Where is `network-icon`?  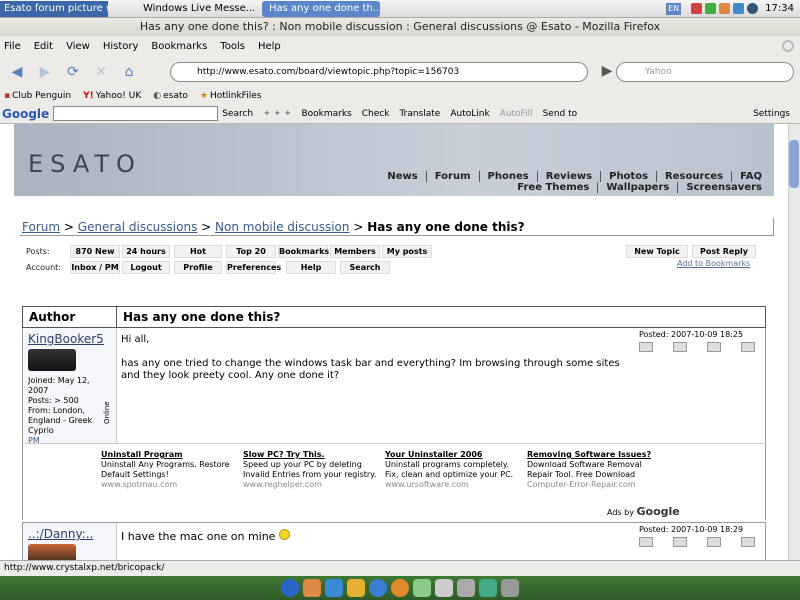
network-icon is located at coordinates (753, 8).